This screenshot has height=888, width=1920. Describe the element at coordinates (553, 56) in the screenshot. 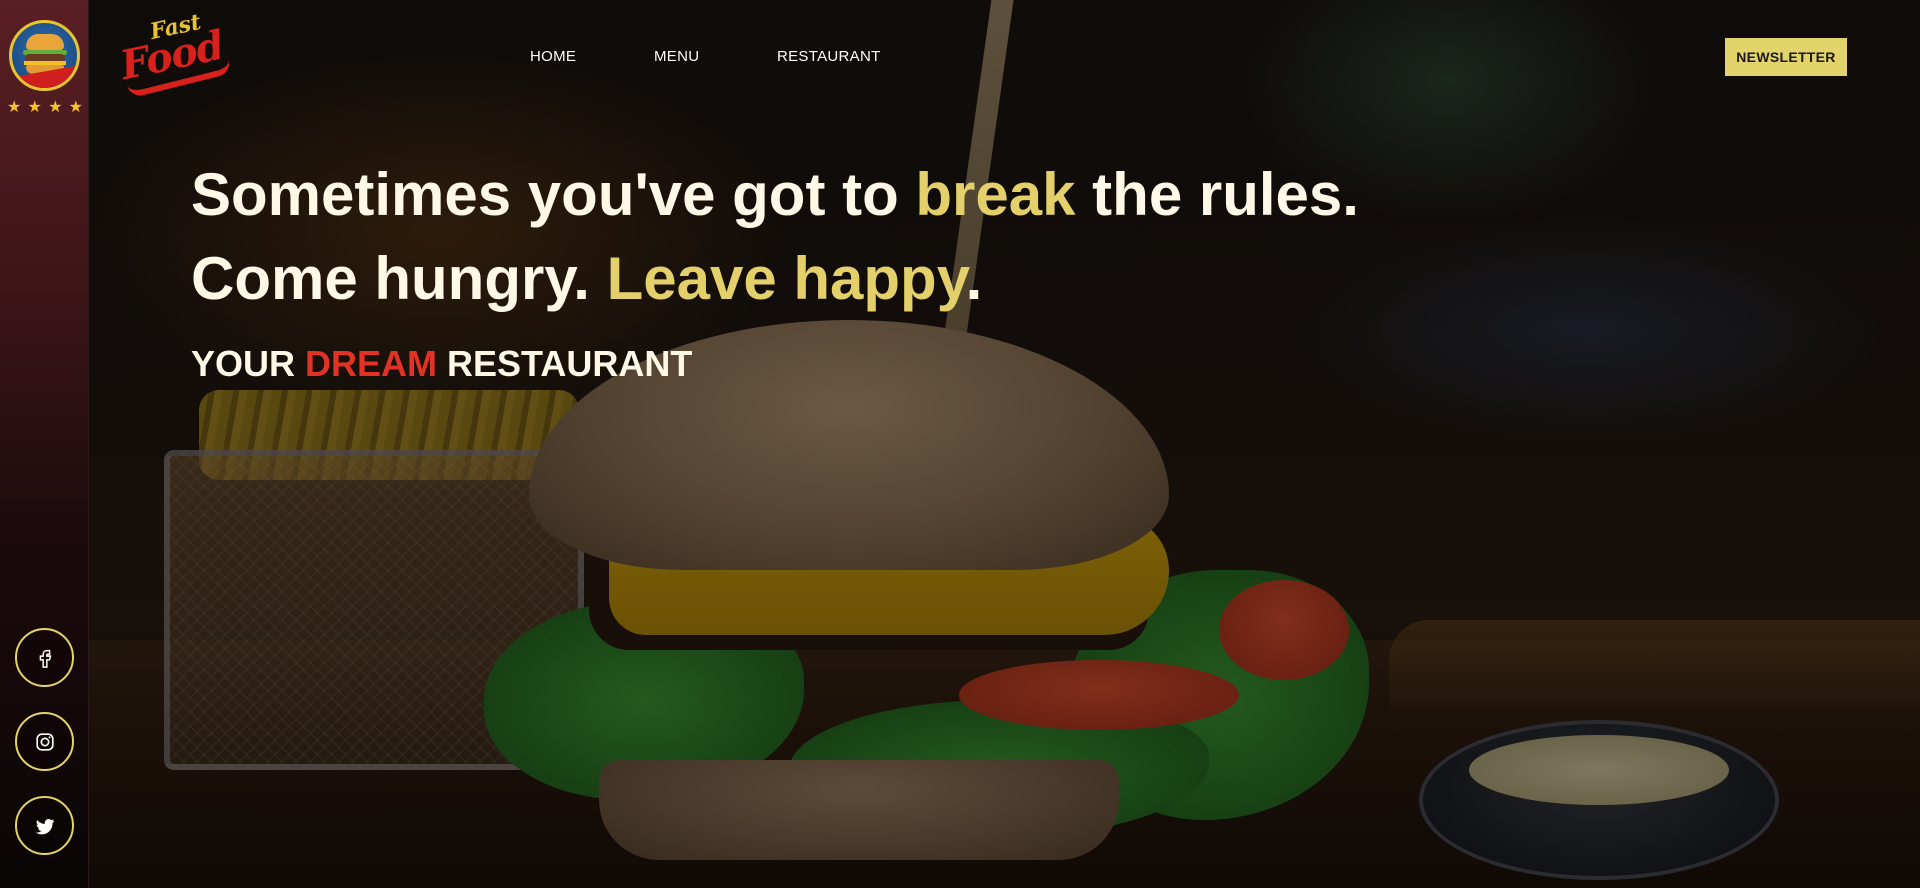

I see `nav-home: HOME` at that location.